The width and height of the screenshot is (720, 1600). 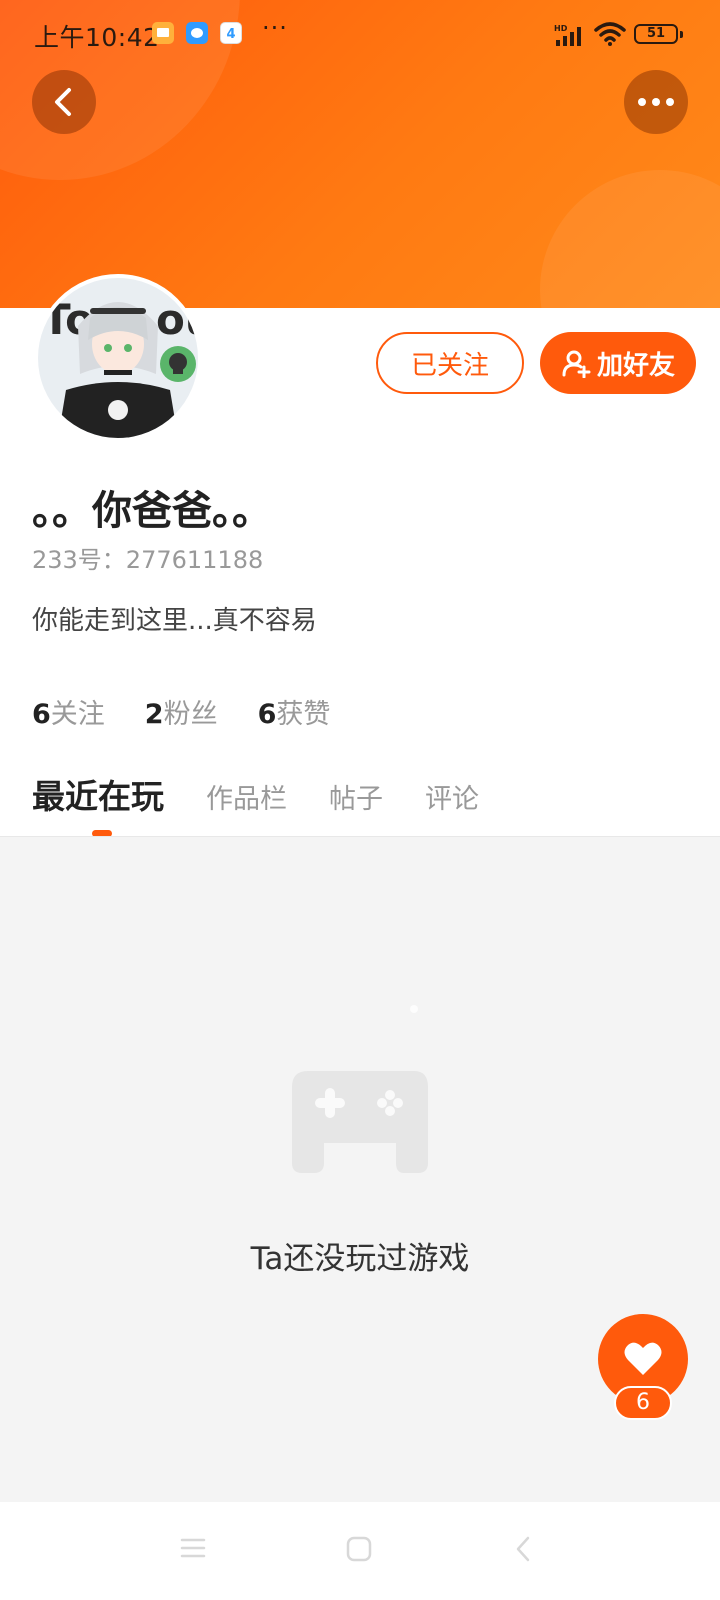 I want to click on system-nav-bar, so click(x=360, y=1551).